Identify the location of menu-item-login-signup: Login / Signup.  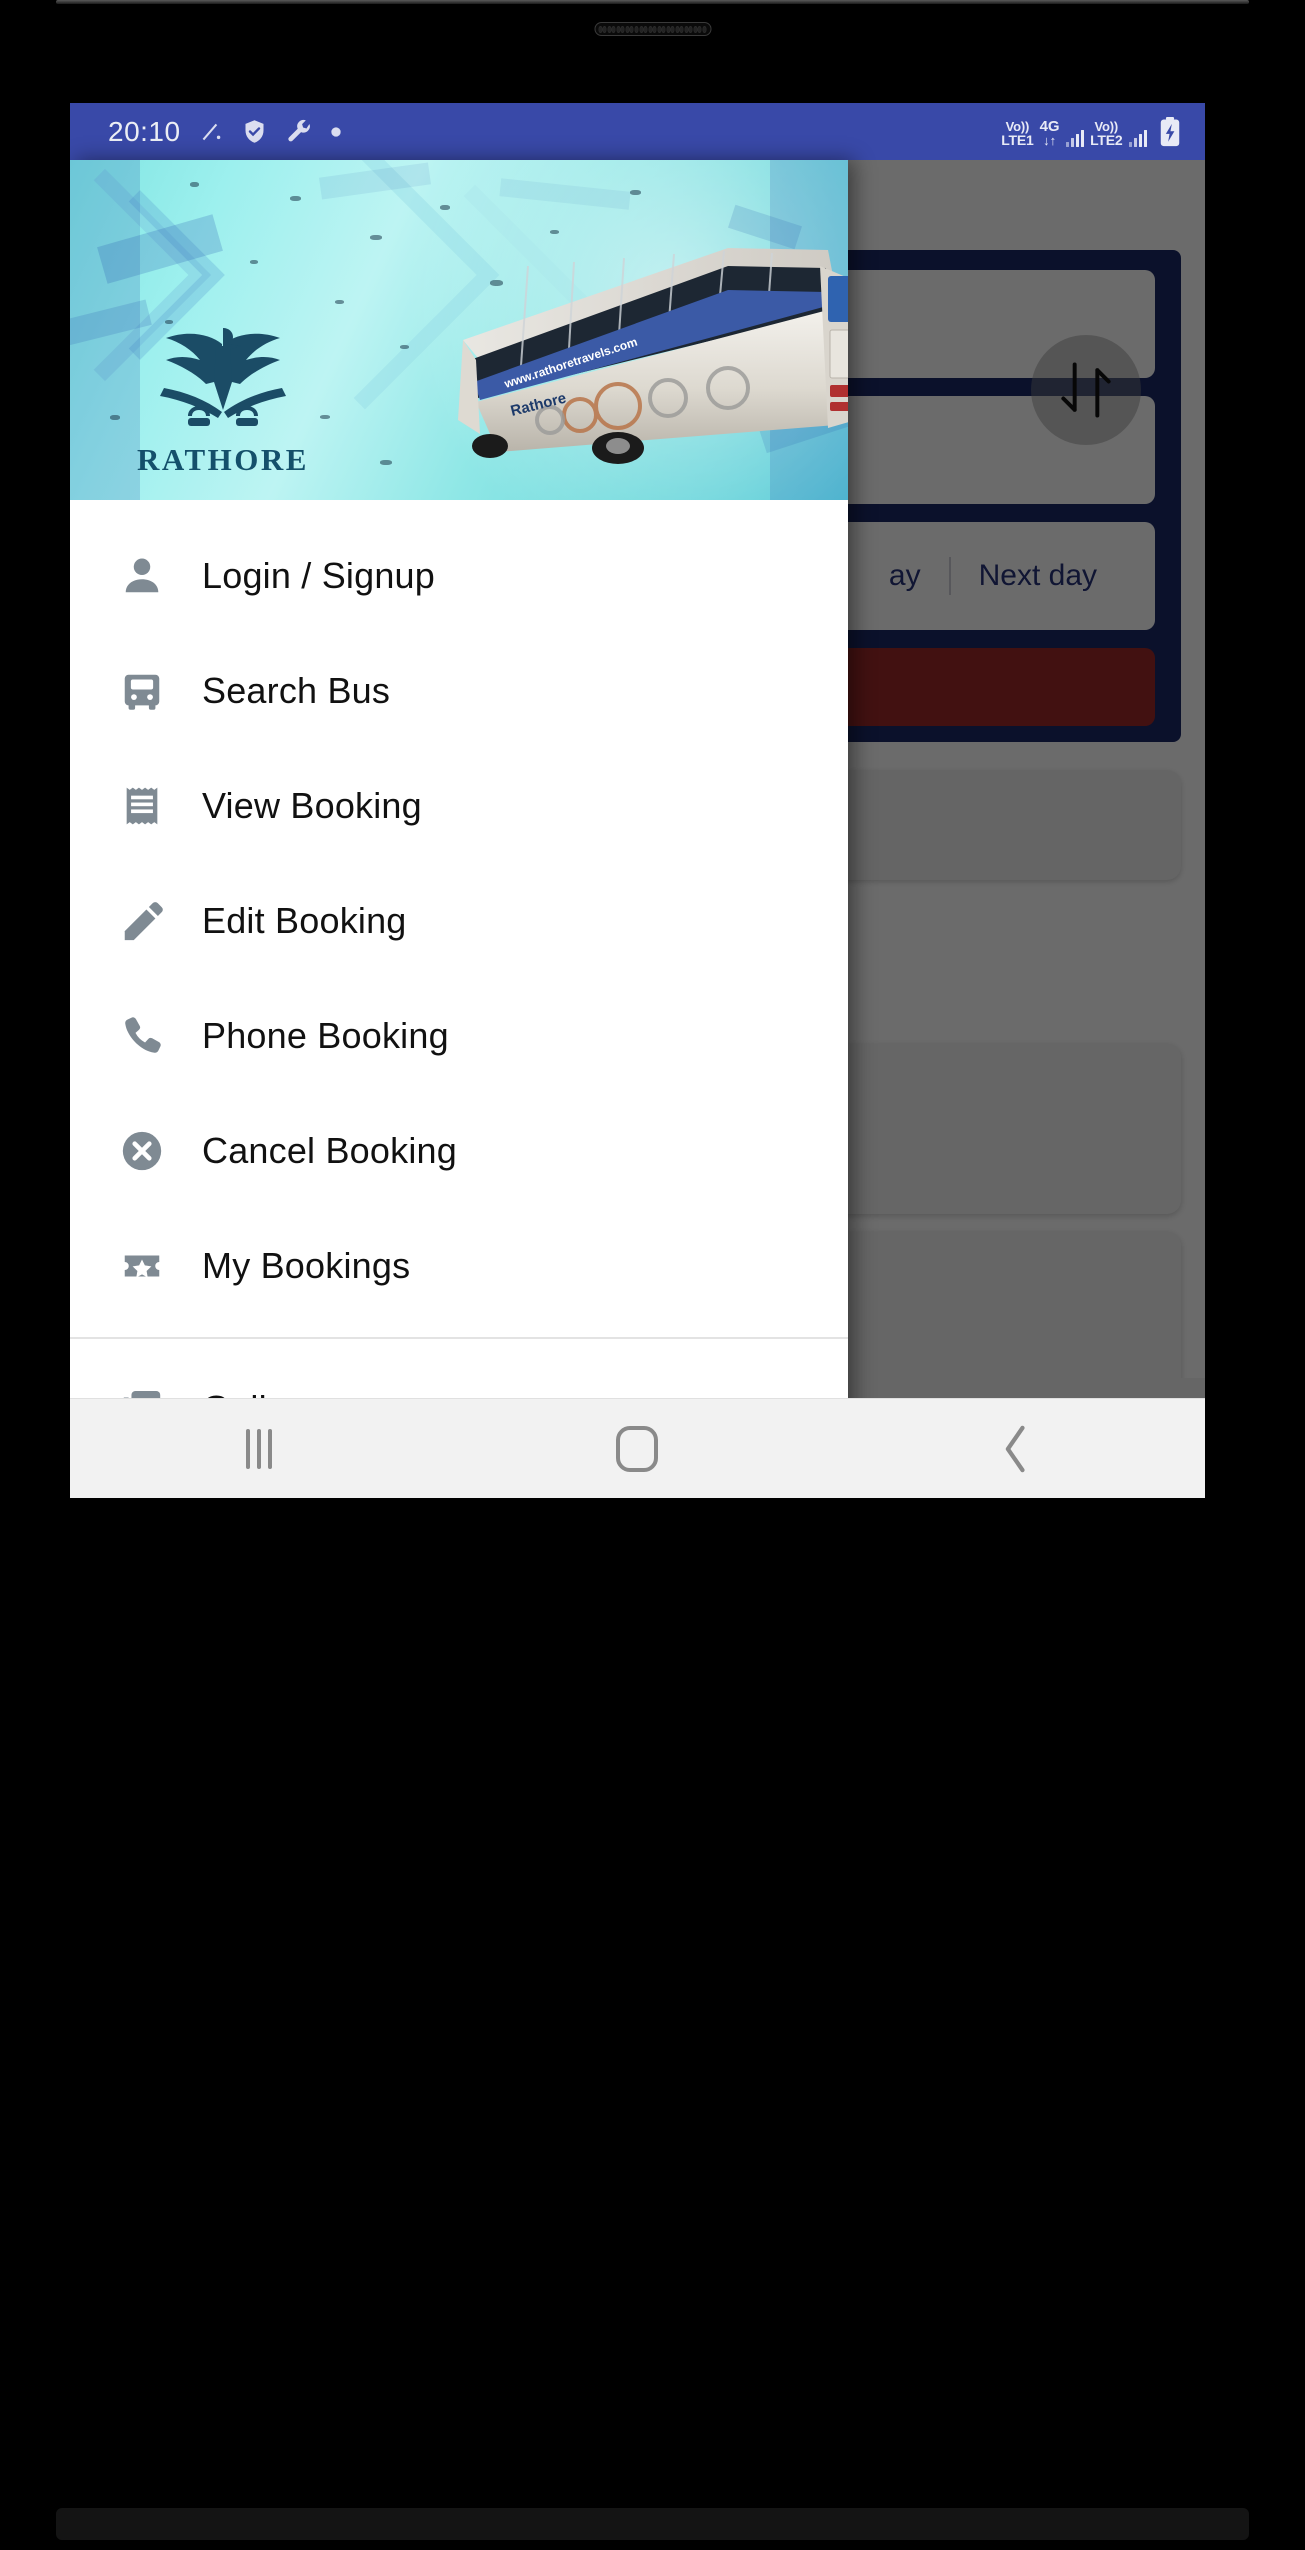
(459, 575).